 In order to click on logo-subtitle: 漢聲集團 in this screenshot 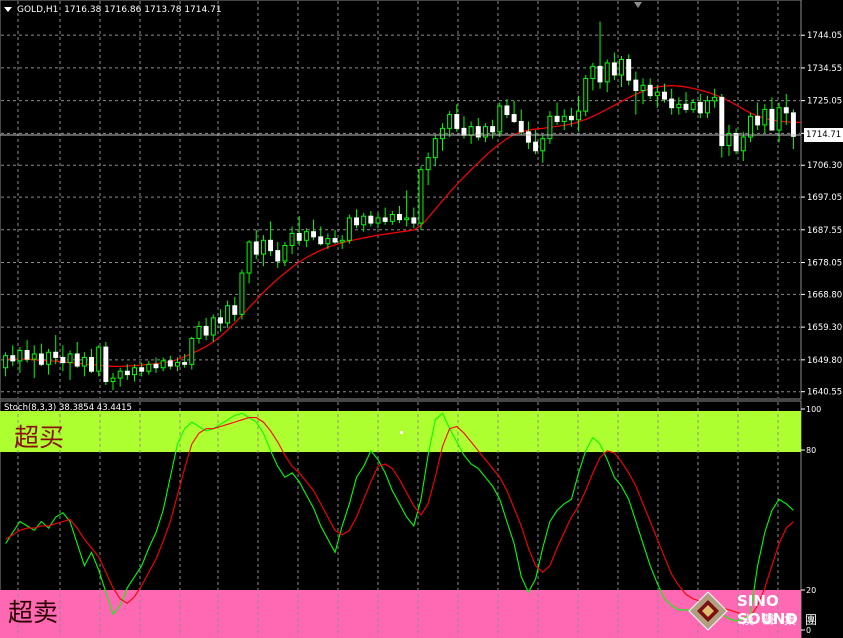, I will do `click(784, 620)`.